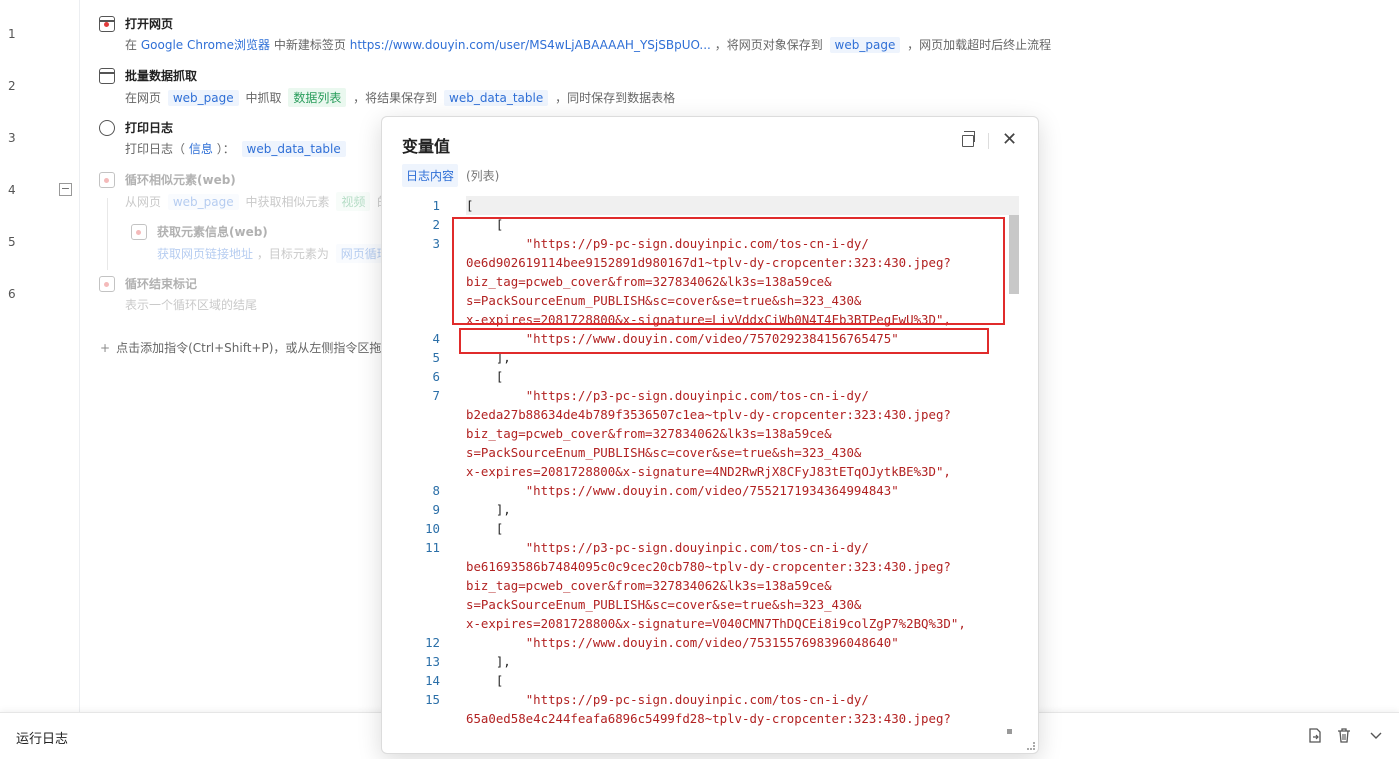  I want to click on code-line-number: 8, so click(436, 490).